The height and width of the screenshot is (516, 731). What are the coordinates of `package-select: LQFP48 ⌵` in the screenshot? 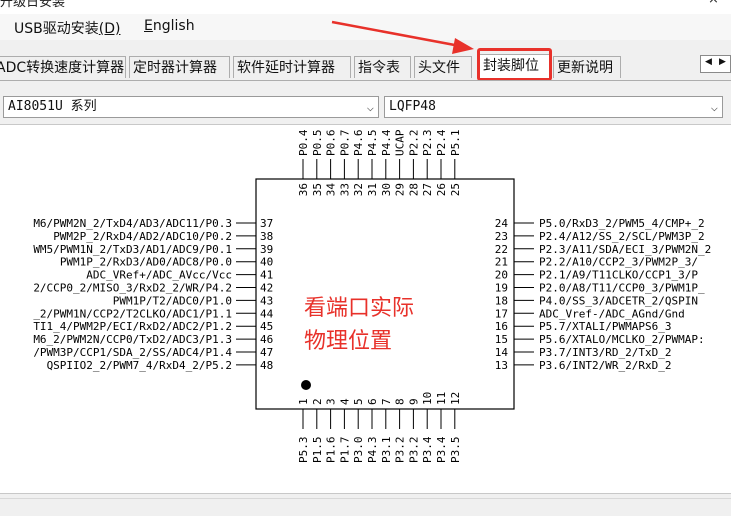 It's located at (553, 107).